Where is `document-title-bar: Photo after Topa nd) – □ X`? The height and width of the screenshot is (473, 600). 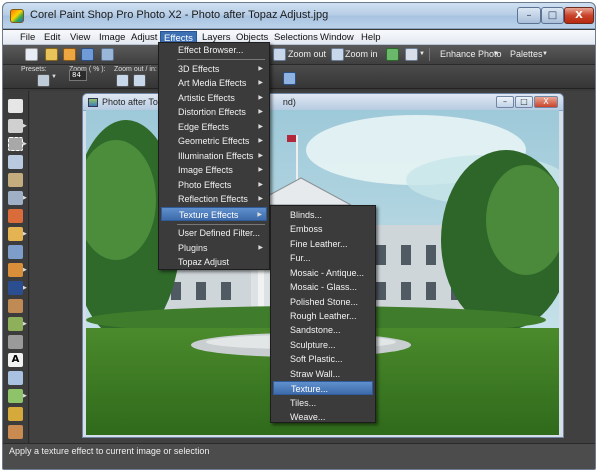
document-title-bar: Photo after Topa nd) – □ X is located at coordinates (323, 102).